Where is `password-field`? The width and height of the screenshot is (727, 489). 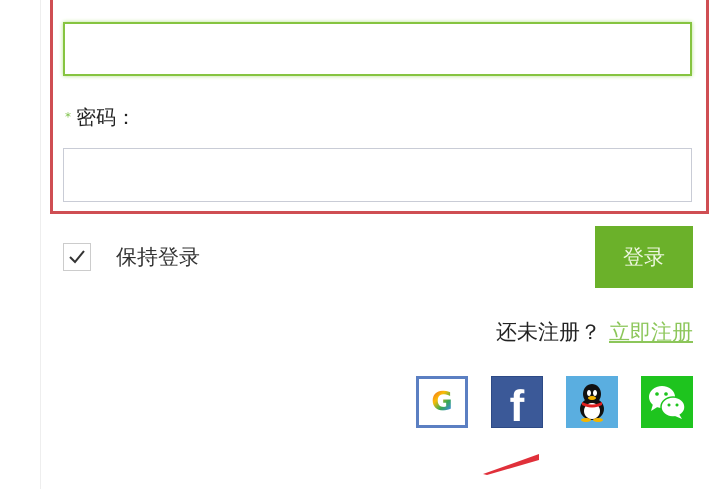
password-field is located at coordinates (377, 175).